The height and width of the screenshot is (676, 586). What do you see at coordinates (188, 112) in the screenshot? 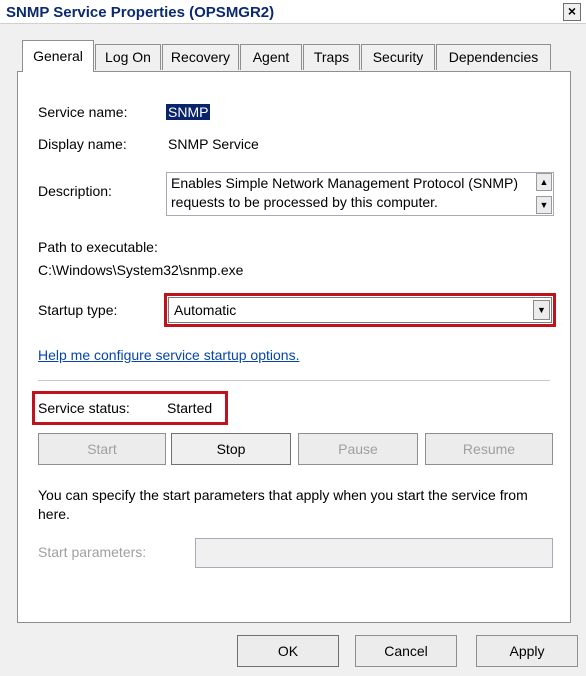
I see `service-name-value: SNMP` at bounding box center [188, 112].